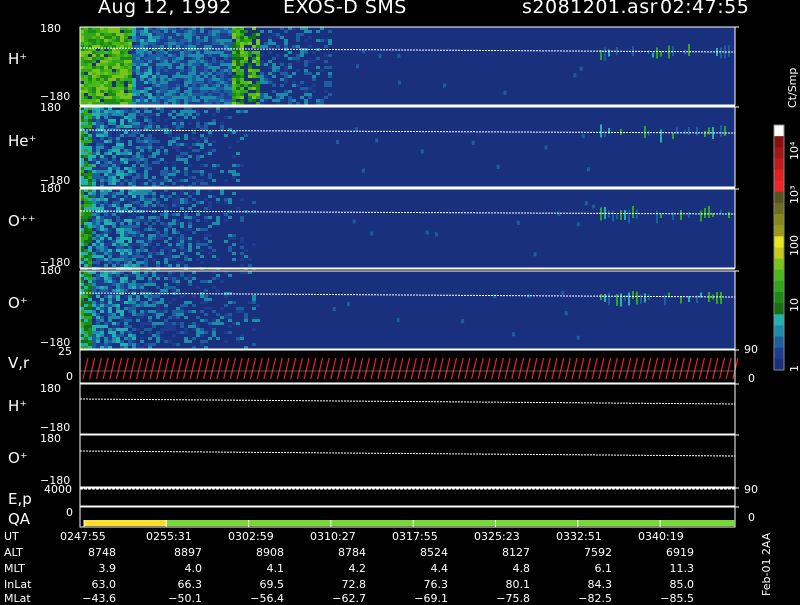 The height and width of the screenshot is (605, 800). What do you see at coordinates (270, 552) in the screenshot?
I see `orbit-value-alt-2: 8908` at bounding box center [270, 552].